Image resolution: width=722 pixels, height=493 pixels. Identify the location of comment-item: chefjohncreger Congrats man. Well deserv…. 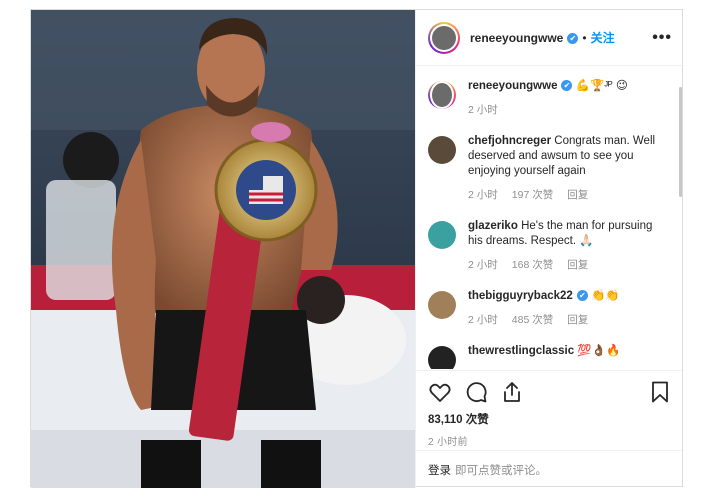
(550, 168).